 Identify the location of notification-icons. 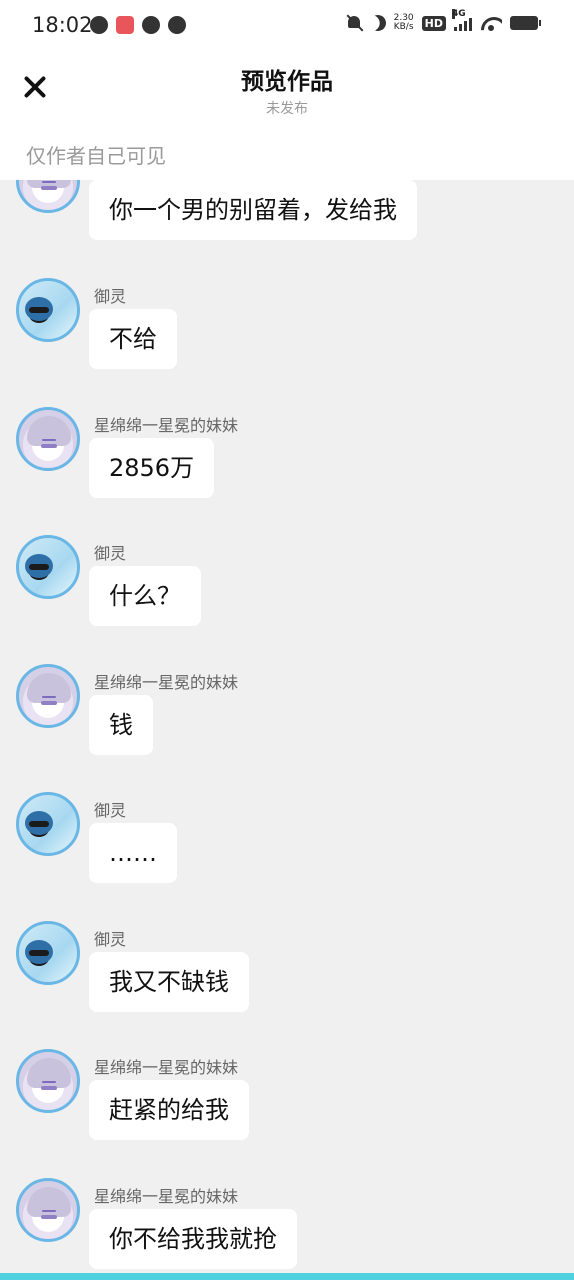
(138, 25).